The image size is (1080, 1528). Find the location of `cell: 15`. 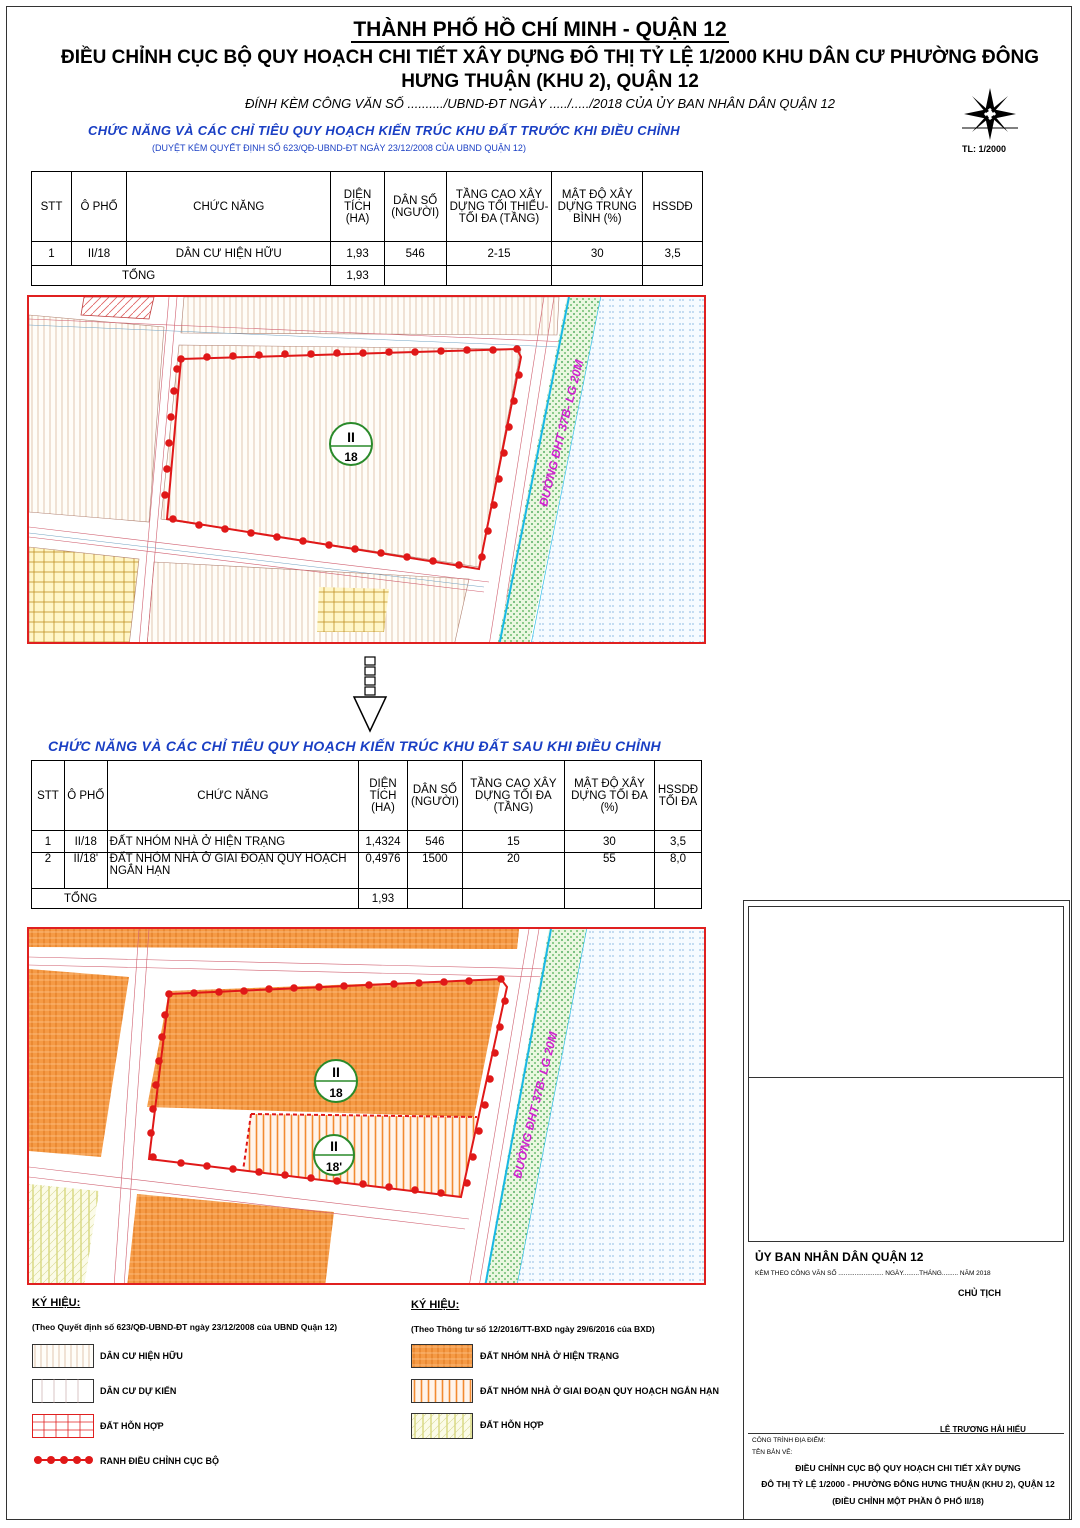

cell: 15 is located at coordinates (513, 841).